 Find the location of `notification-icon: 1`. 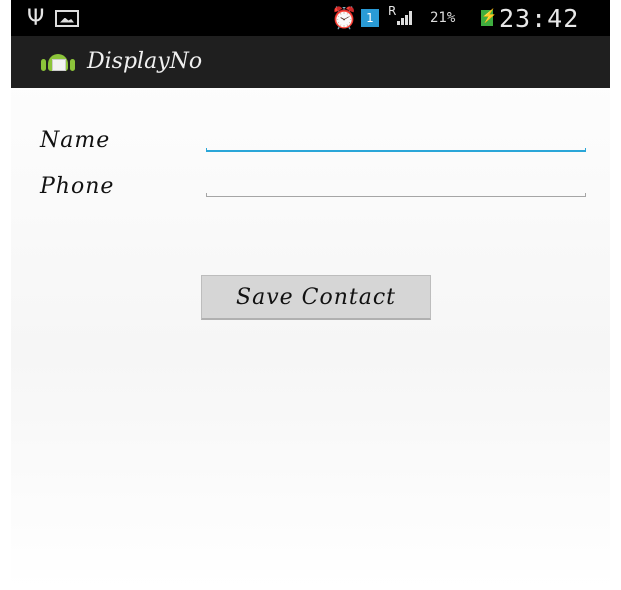

notification-icon: 1 is located at coordinates (370, 18).